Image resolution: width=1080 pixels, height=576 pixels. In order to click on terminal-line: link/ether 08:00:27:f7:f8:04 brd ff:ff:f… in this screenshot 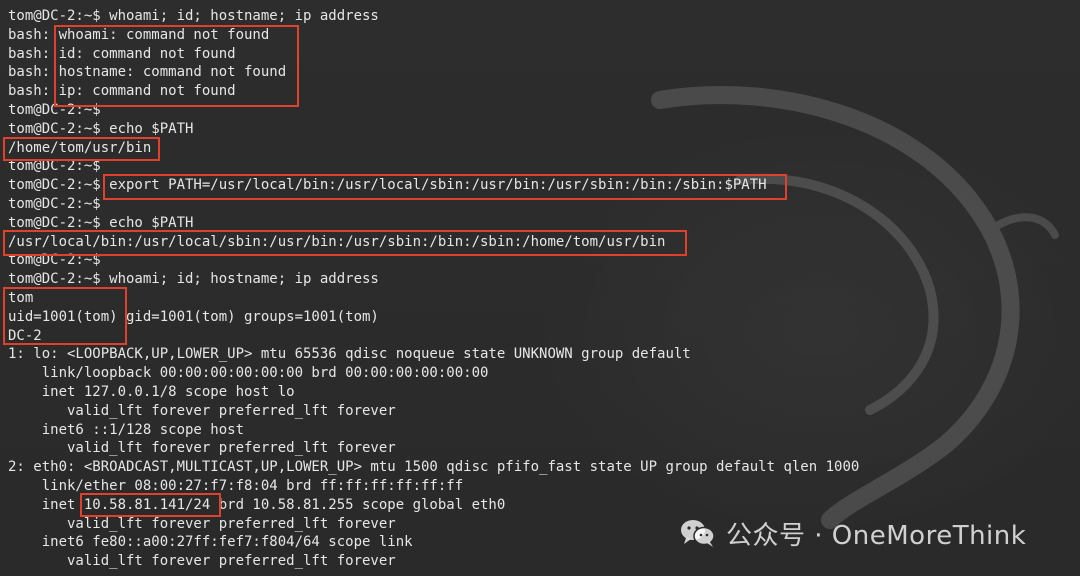, I will do `click(236, 485)`.